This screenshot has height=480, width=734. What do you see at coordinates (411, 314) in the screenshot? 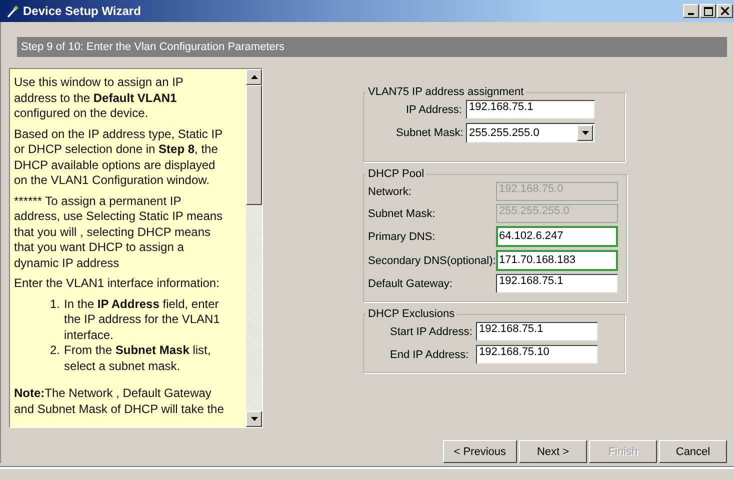
I see `group-title: DHCP Exclusions` at bounding box center [411, 314].